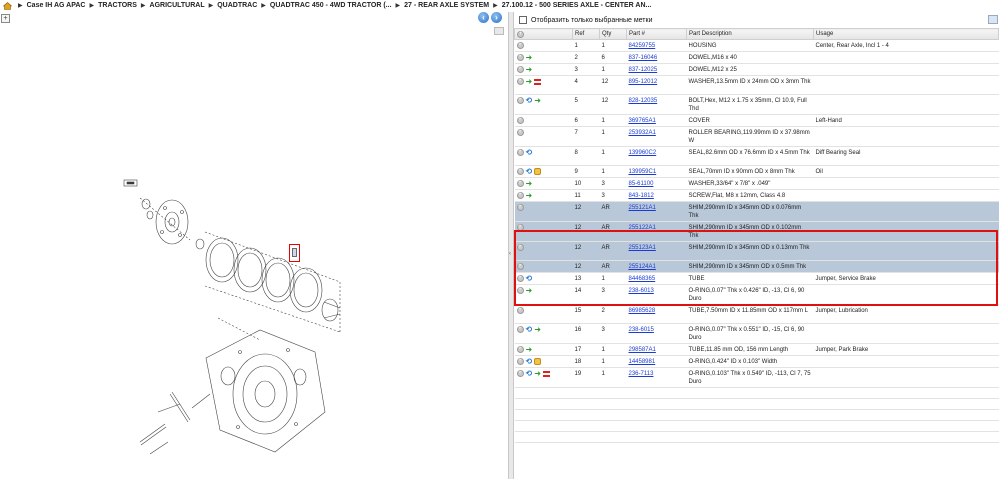 The width and height of the screenshot is (1000, 479). I want to click on breadcrumb-item: Case IH AG APAC, so click(56, 5).